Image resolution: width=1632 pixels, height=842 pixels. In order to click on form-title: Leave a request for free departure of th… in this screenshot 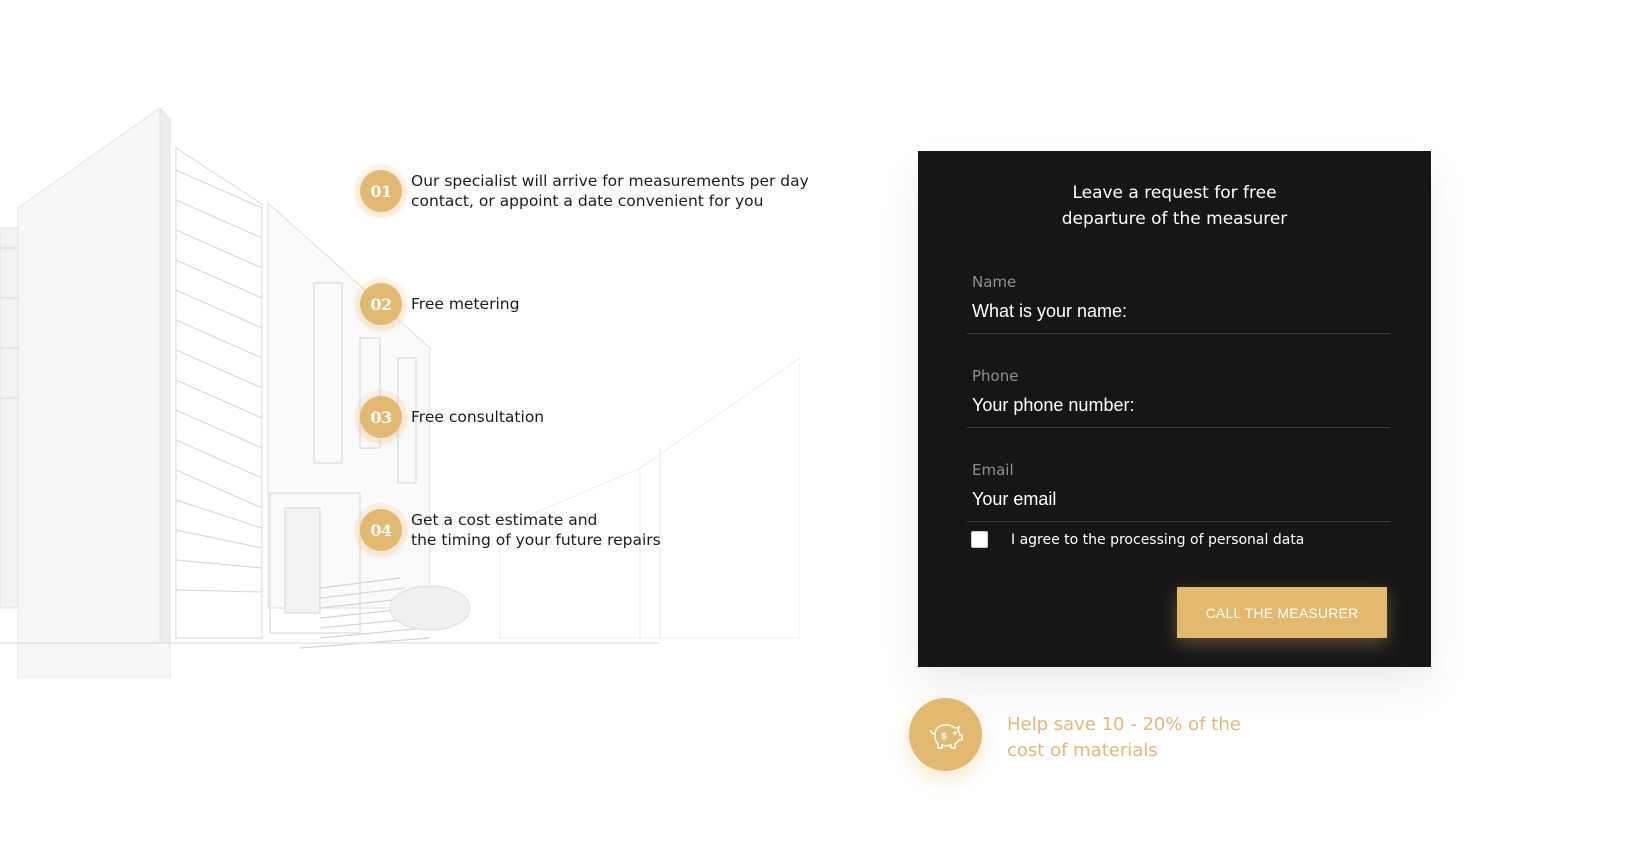, I will do `click(1174, 206)`.